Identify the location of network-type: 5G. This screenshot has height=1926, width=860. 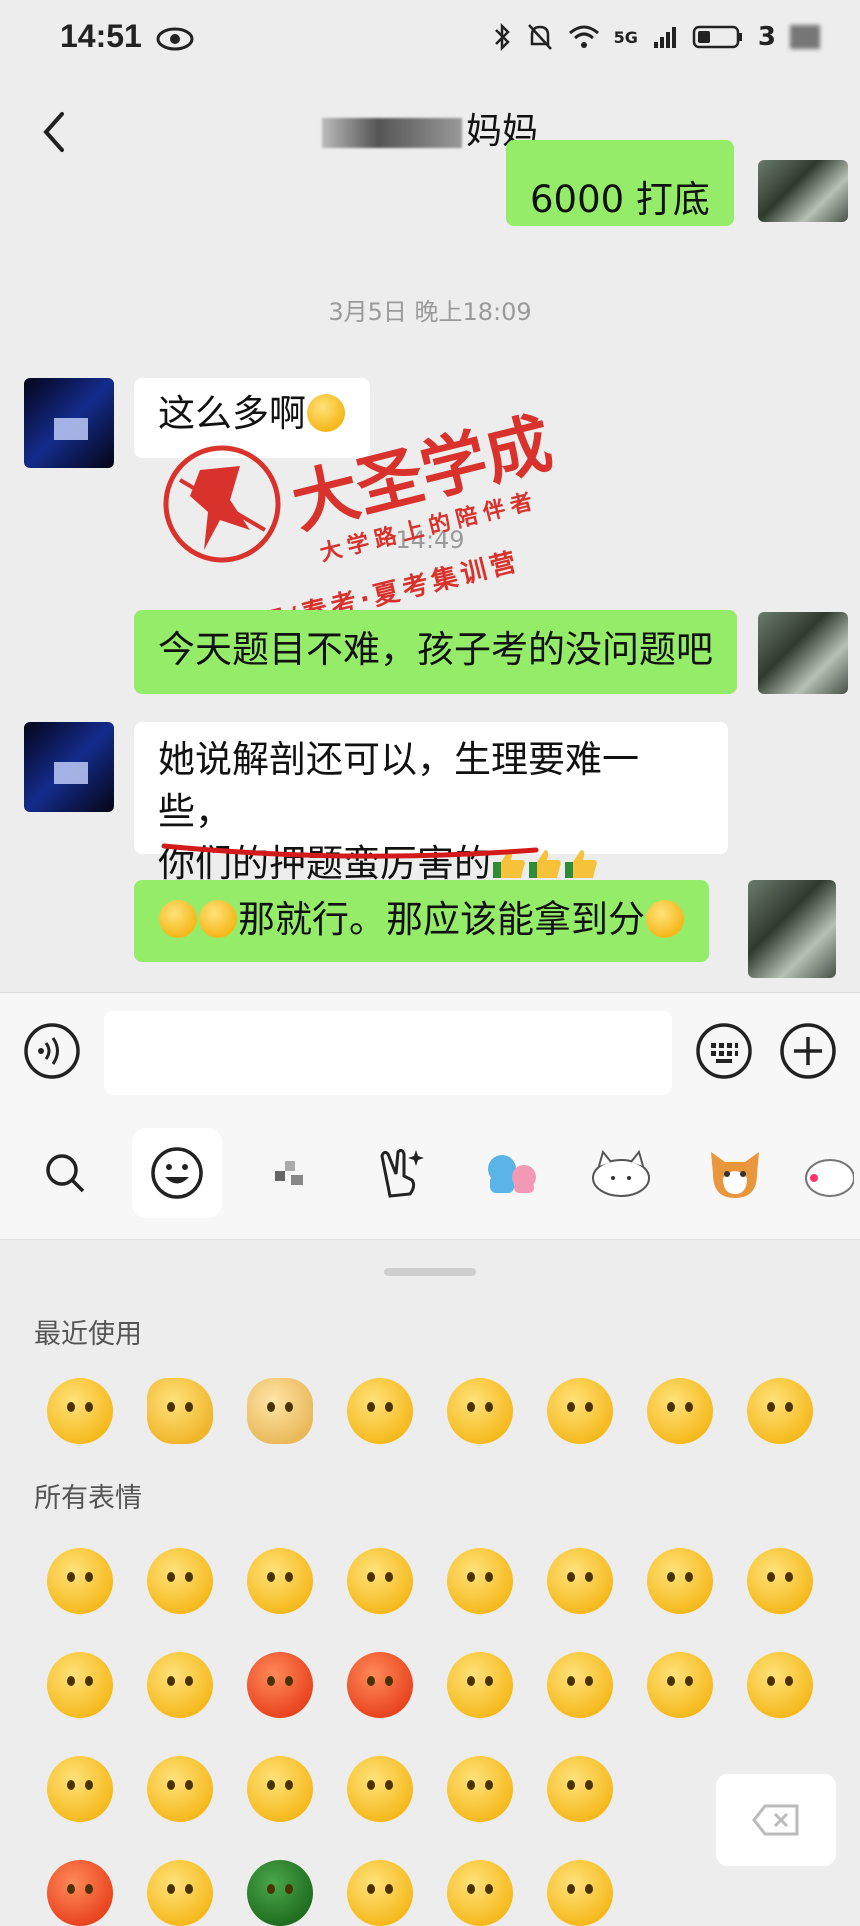
(625, 37).